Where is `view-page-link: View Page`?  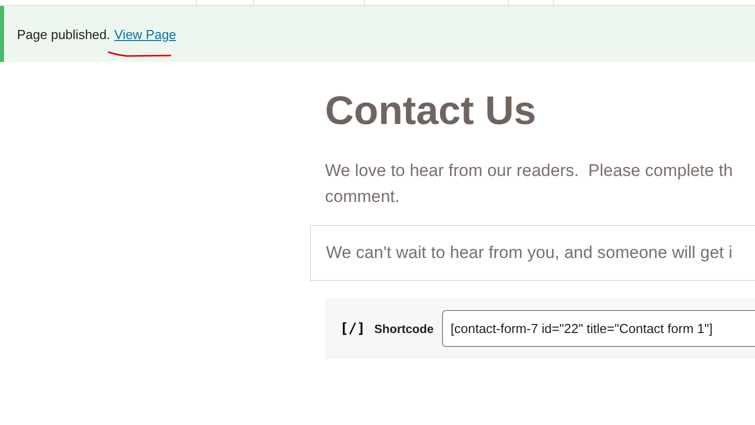
view-page-link: View Page is located at coordinates (145, 34).